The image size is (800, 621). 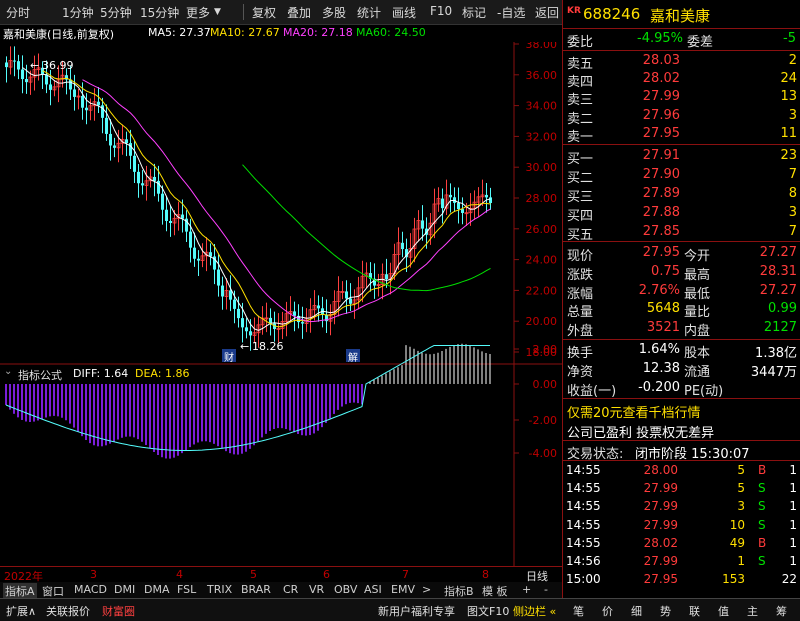 What do you see at coordinates (219, 589) in the screenshot?
I see `tab-trix: TRIX` at bounding box center [219, 589].